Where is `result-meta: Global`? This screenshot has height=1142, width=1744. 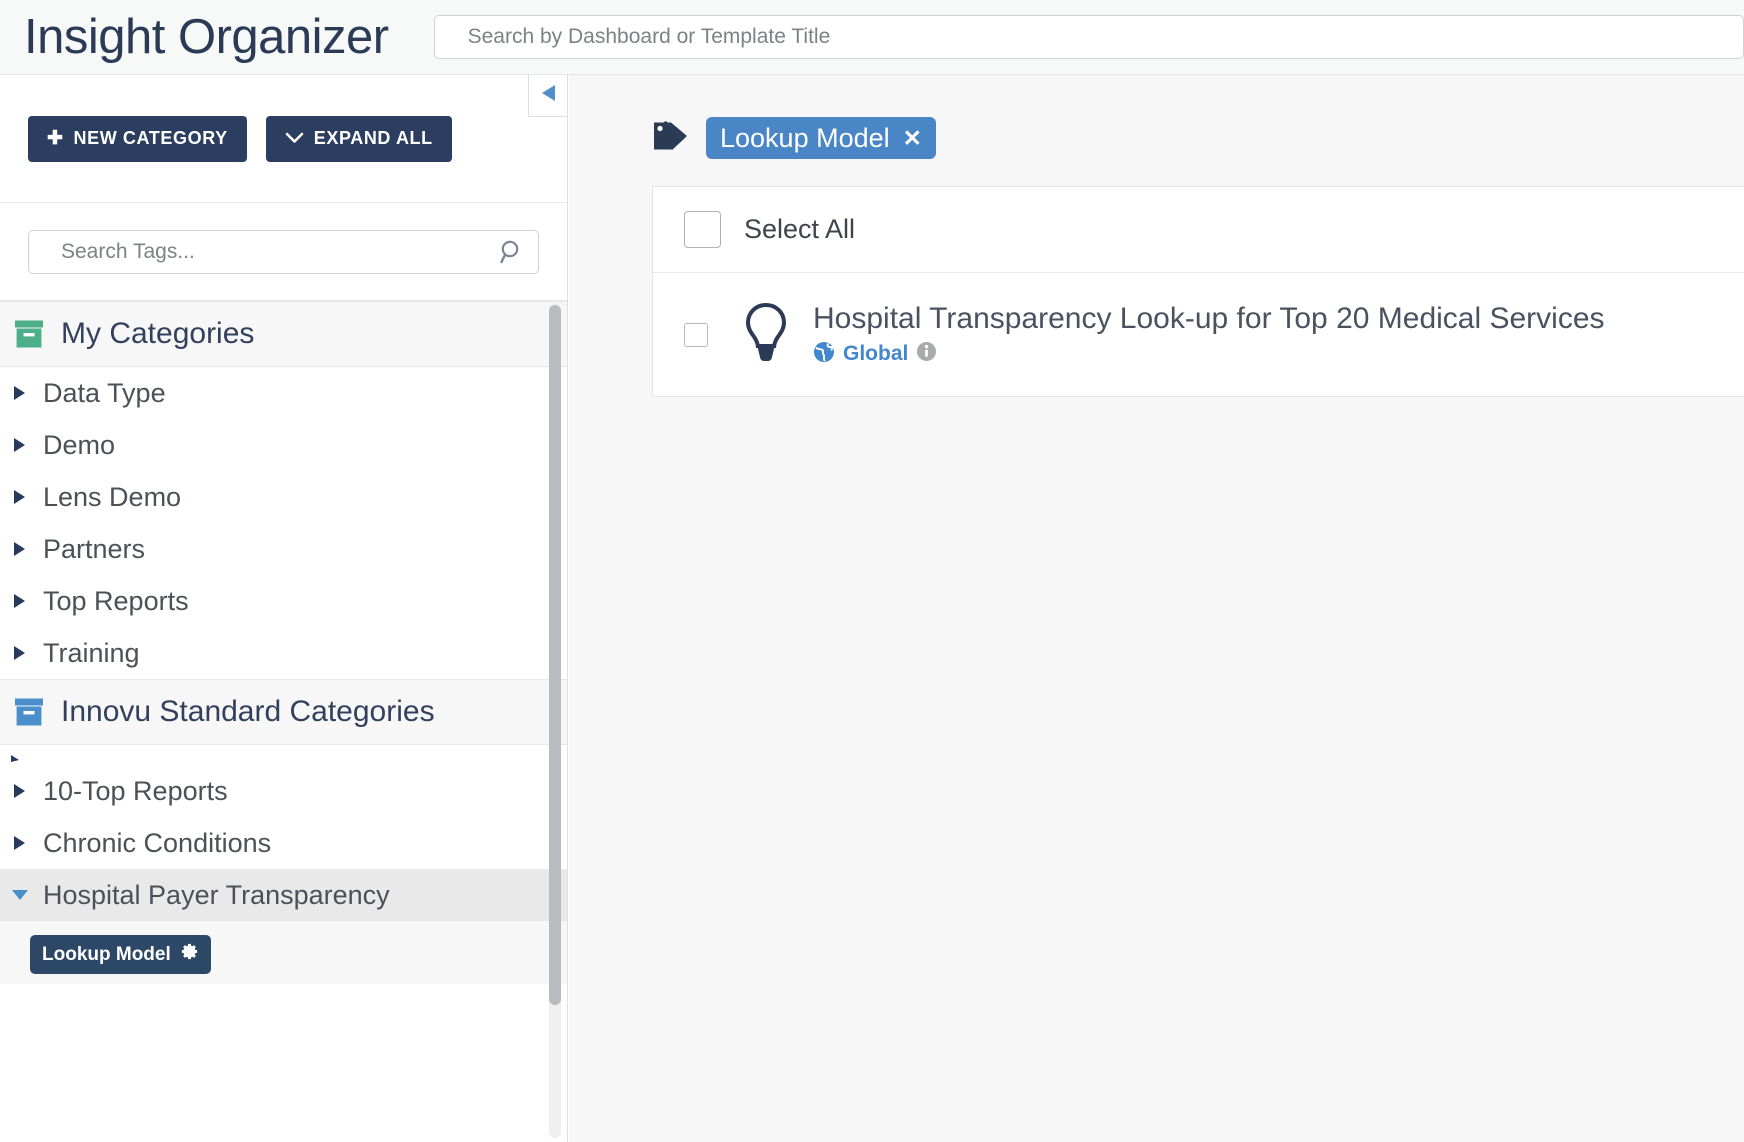 result-meta: Global is located at coordinates (1209, 354).